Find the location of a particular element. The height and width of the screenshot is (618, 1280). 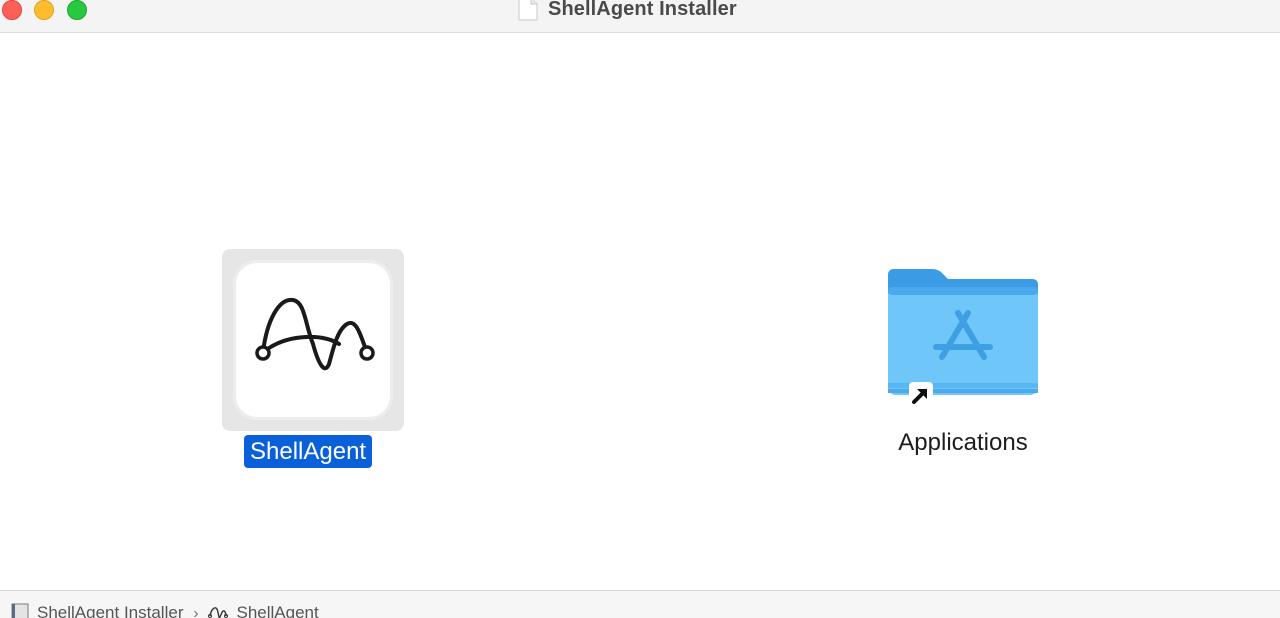

breadcrumb-item-shellagent: ShellAgent is located at coordinates (277, 610).